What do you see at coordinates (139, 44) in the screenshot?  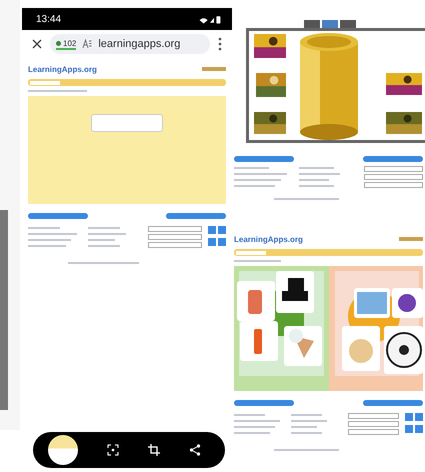 I see `url-text: learningapps.org` at bounding box center [139, 44].